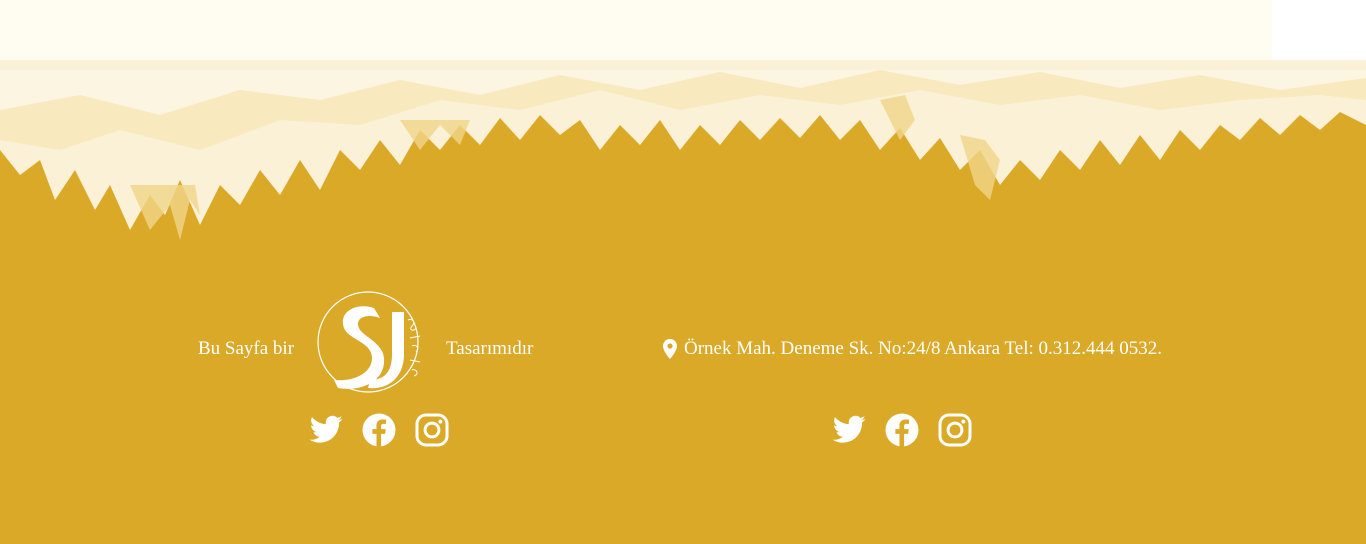  I want to click on credit-prefix-text: Bu Sayfa bir, so click(246, 348).